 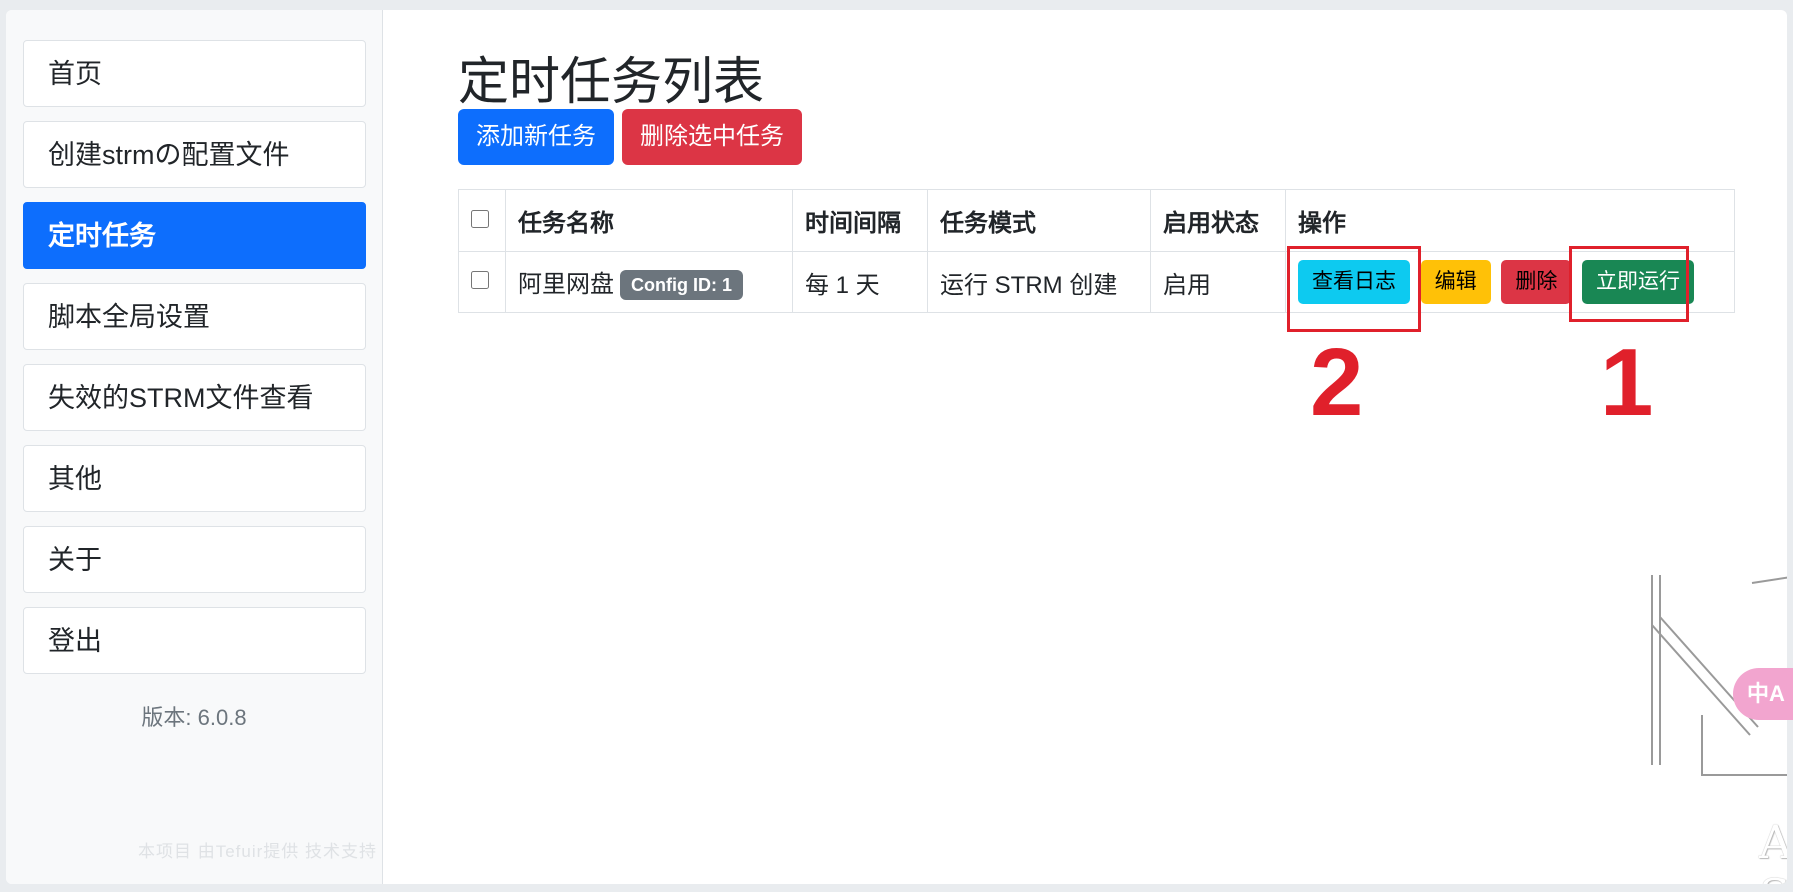 What do you see at coordinates (860, 220) in the screenshot?
I see `header-interval: 时间间隔` at bounding box center [860, 220].